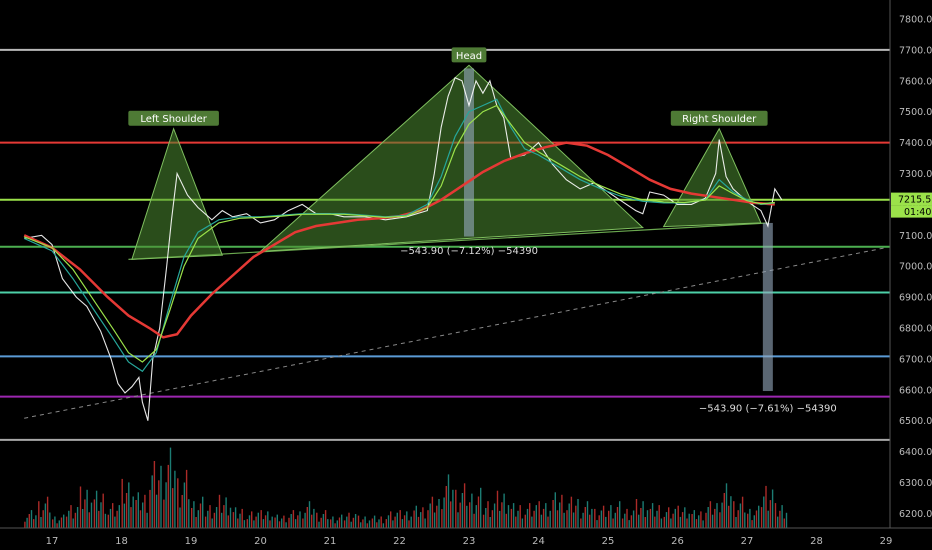 This screenshot has width=932, height=550. Describe the element at coordinates (52, 541) in the screenshot. I see `x-tick-label: 17` at that location.